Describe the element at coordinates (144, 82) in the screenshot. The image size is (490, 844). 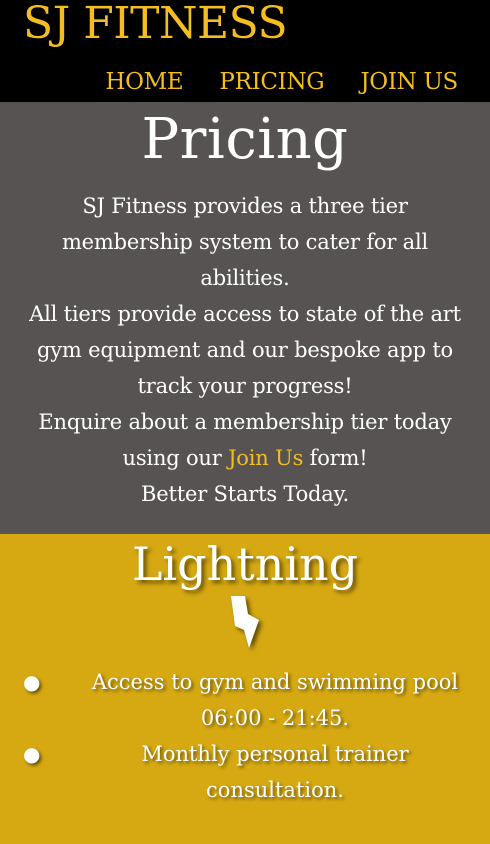
I see `nav-home-link: HOME` at that location.